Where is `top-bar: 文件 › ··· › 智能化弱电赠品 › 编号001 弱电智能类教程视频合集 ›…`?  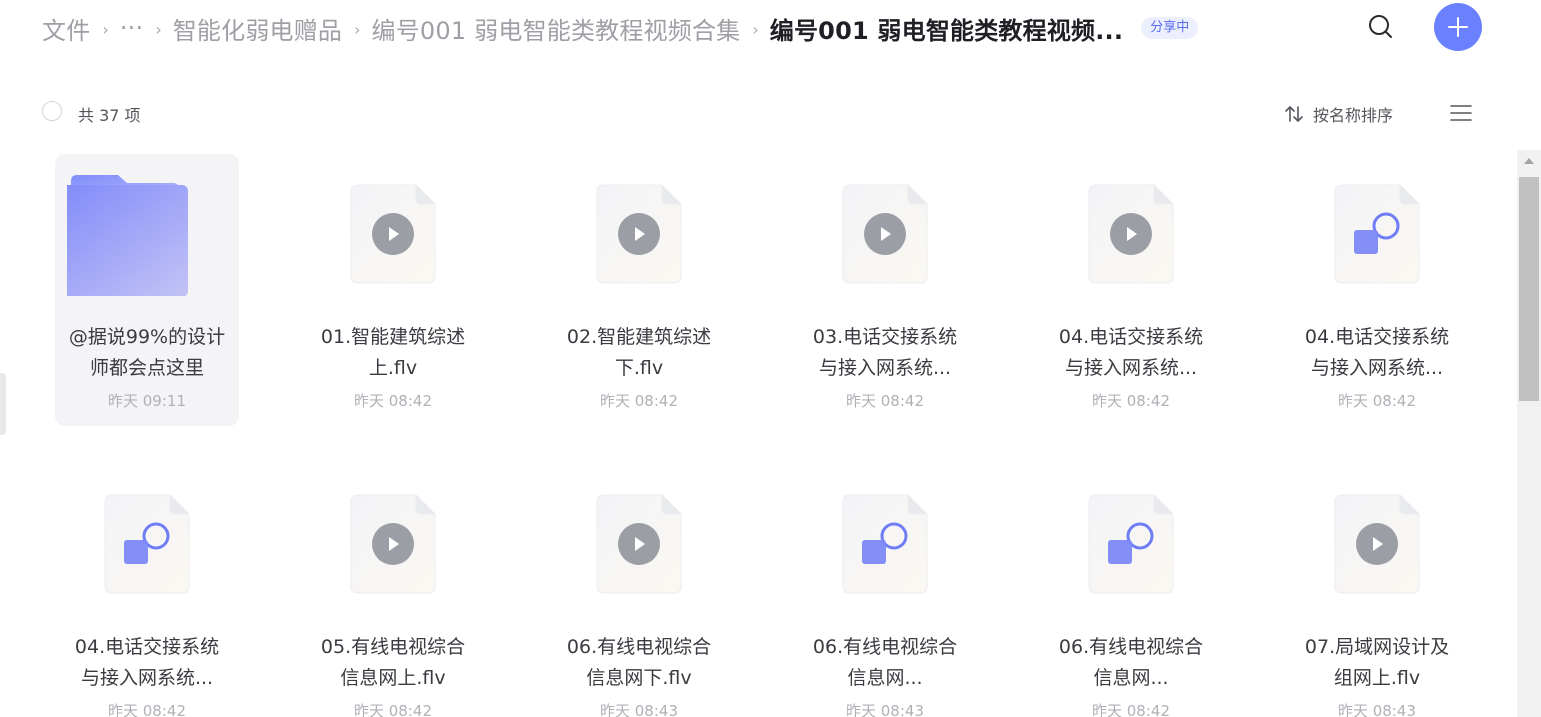
top-bar: 文件 › ··· › 智能化弱电赠品 › 编号001 弱电智能类教程视频合集 ›… is located at coordinates (770, 28).